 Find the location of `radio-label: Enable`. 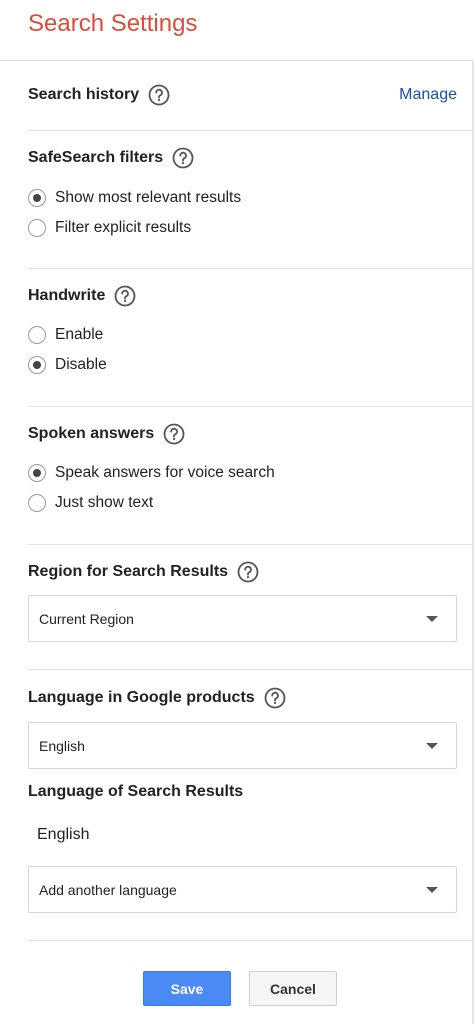

radio-label: Enable is located at coordinates (79, 334).